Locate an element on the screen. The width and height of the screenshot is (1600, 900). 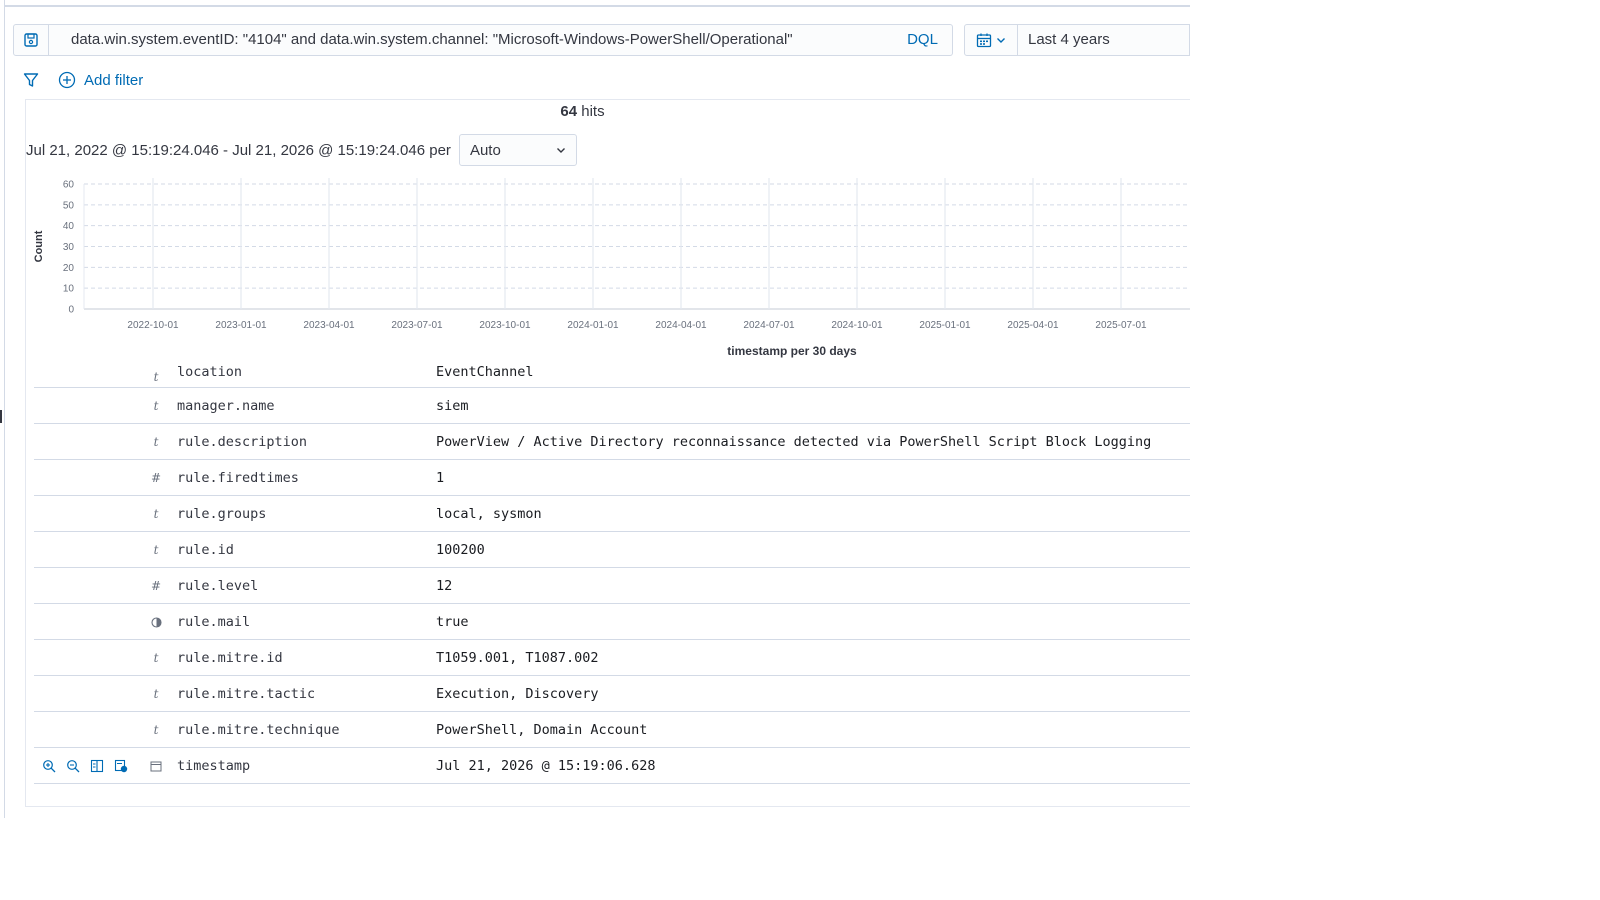
field-name: rule.firedtimes is located at coordinates (238, 478).